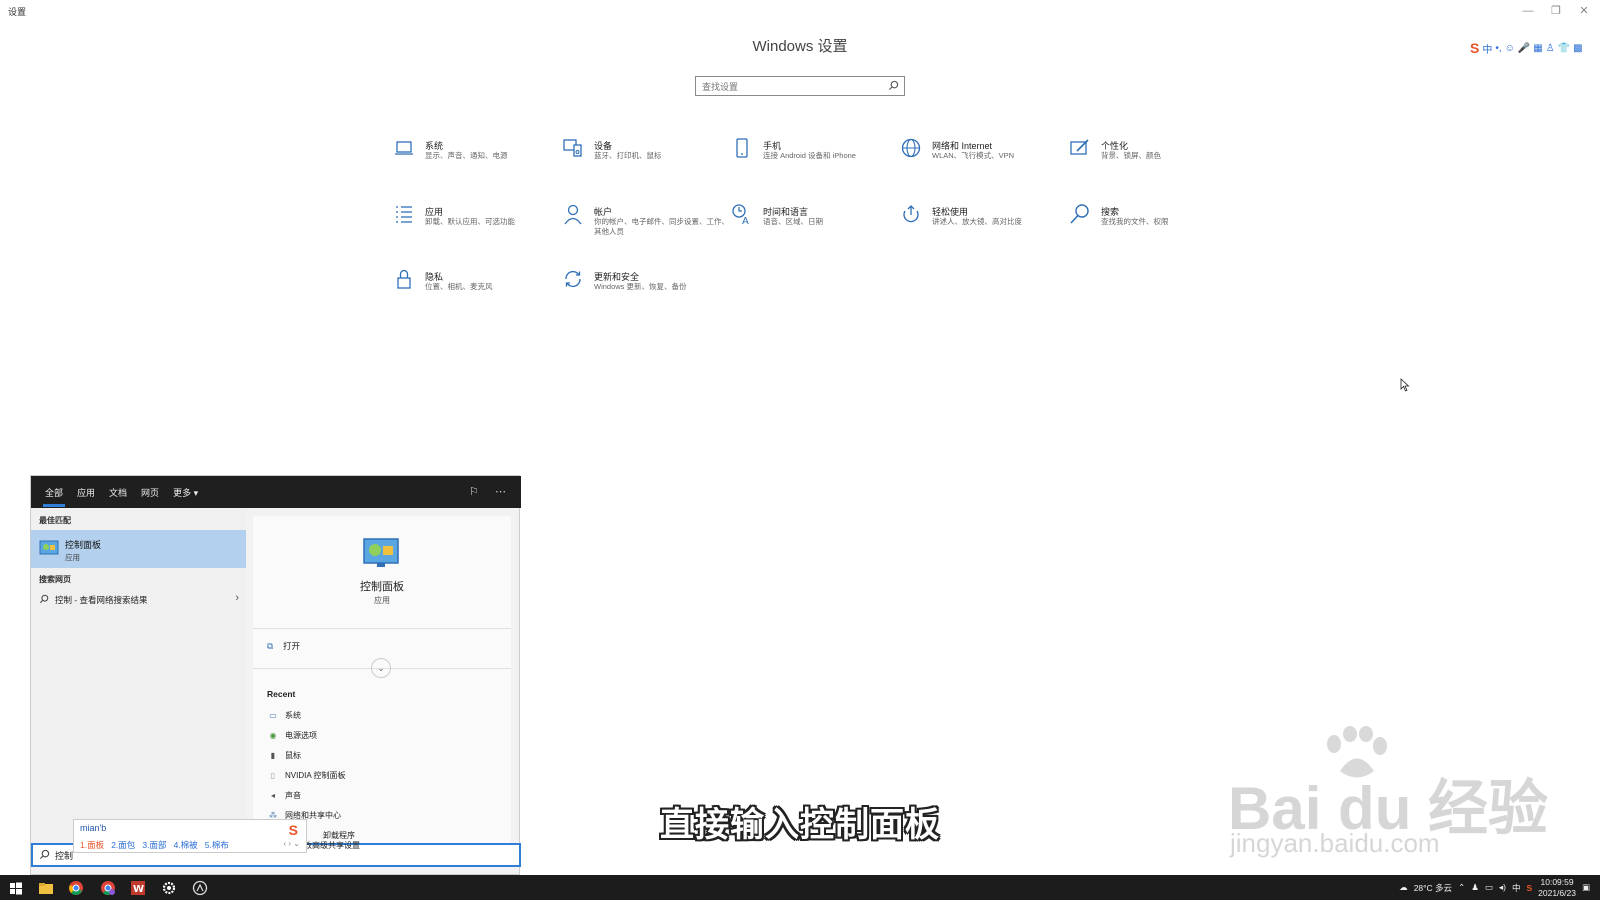  Describe the element at coordinates (404, 148) in the screenshot. I see `laptop-icon` at that location.